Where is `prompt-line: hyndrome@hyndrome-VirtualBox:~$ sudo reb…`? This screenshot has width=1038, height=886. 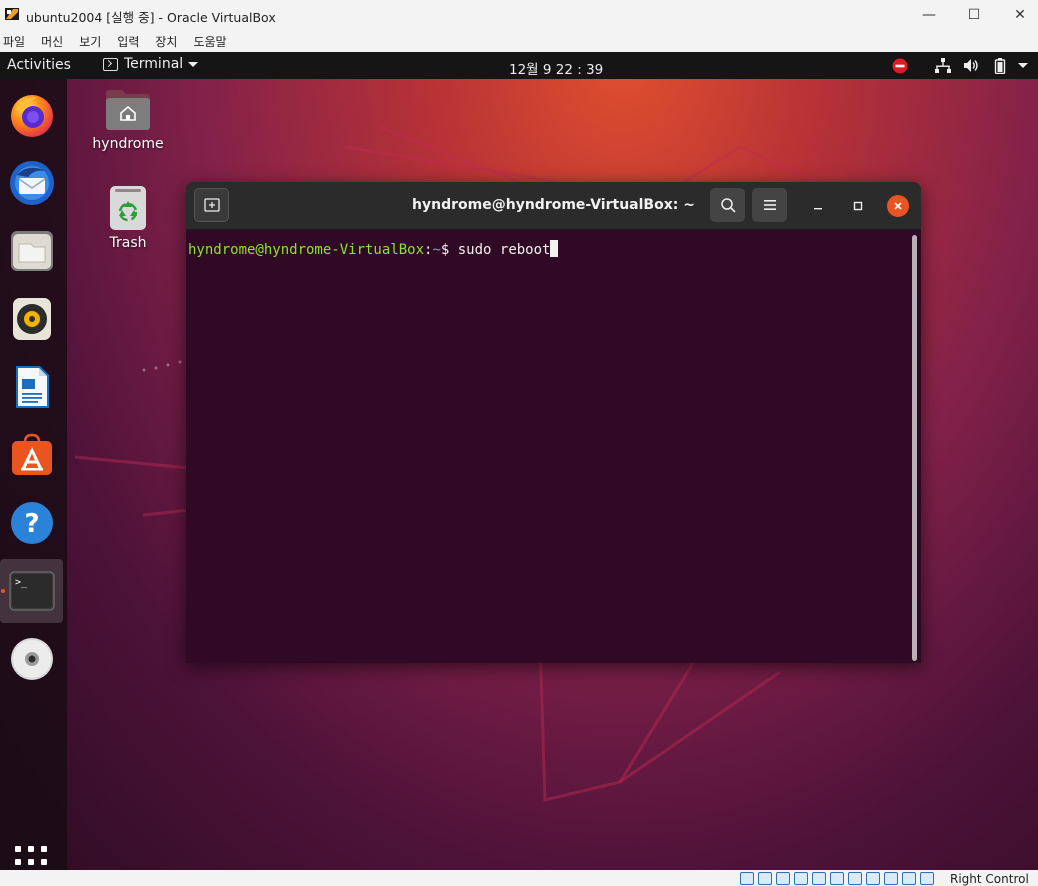 prompt-line: hyndrome@hyndrome-VirtualBox:~$ sudo reb… is located at coordinates (373, 249).